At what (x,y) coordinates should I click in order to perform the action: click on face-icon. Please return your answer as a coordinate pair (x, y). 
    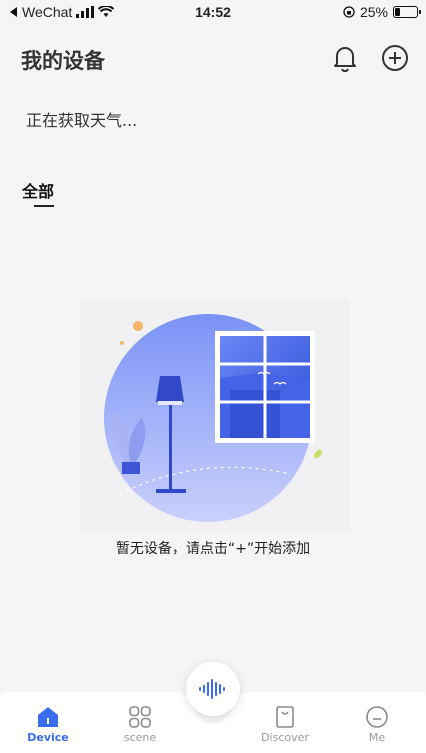
    Looking at the image, I should click on (377, 717).